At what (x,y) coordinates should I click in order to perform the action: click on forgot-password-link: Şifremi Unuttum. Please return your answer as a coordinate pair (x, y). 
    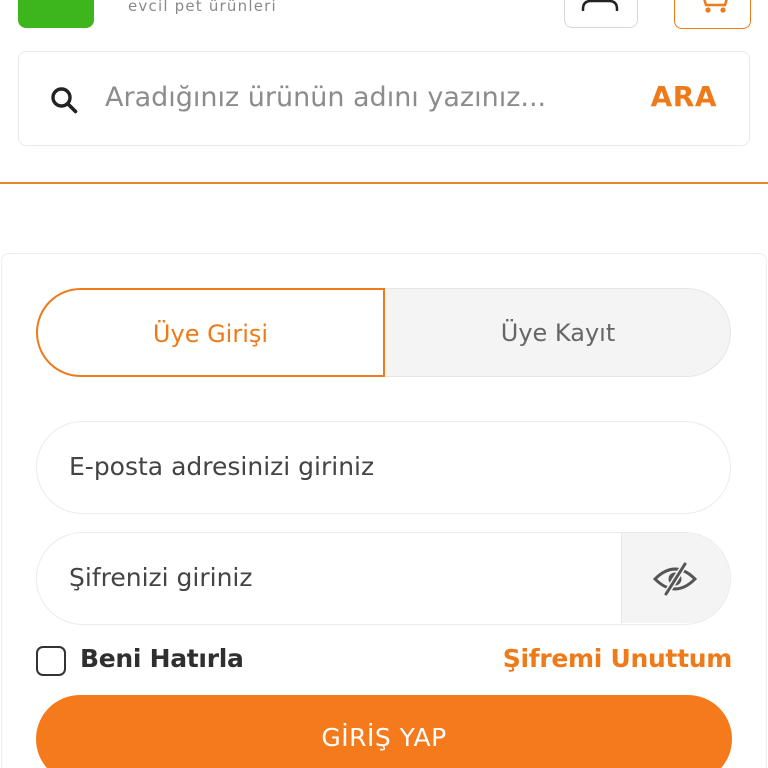
    Looking at the image, I should click on (618, 658).